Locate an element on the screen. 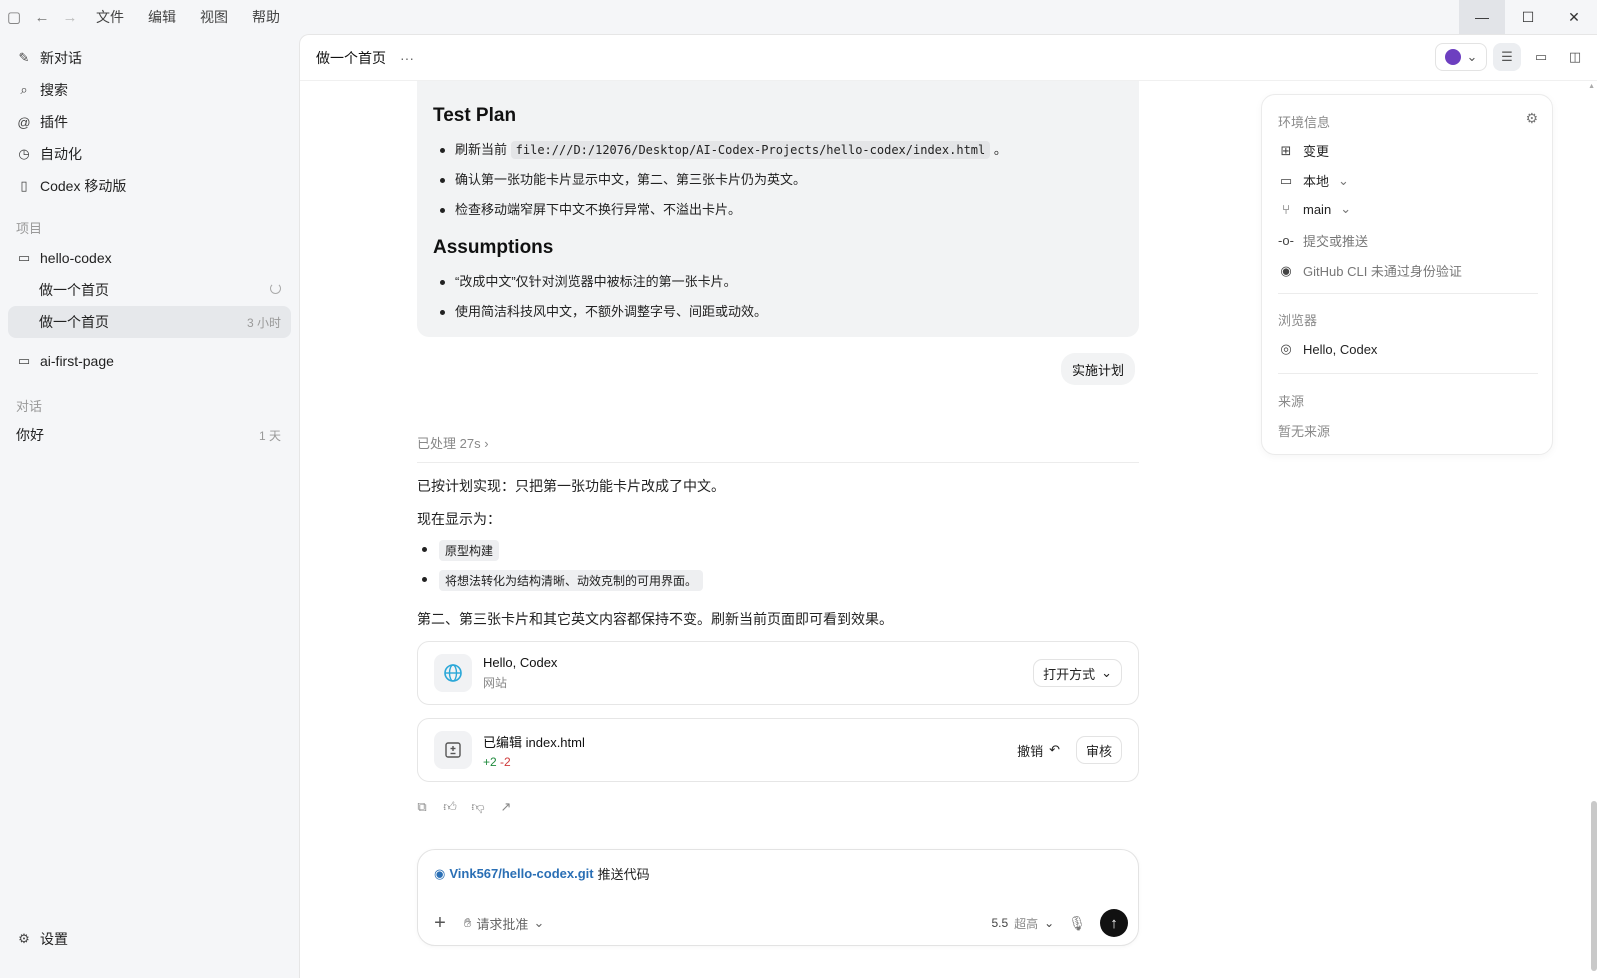 Image resolution: width=1597 pixels, height=978 pixels. back-arrow-icon: ← is located at coordinates (42, 17).